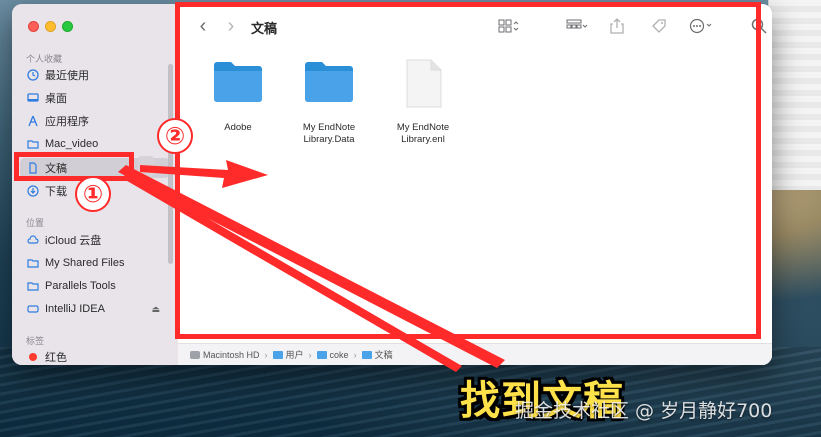 This screenshot has width=821, height=437. What do you see at coordinates (93, 194) in the screenshot?
I see `step-1-badge: ①` at bounding box center [93, 194].